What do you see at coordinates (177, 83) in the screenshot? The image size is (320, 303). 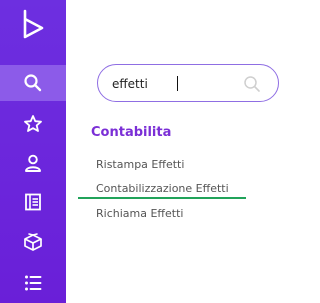 I see `text-caret` at bounding box center [177, 83].